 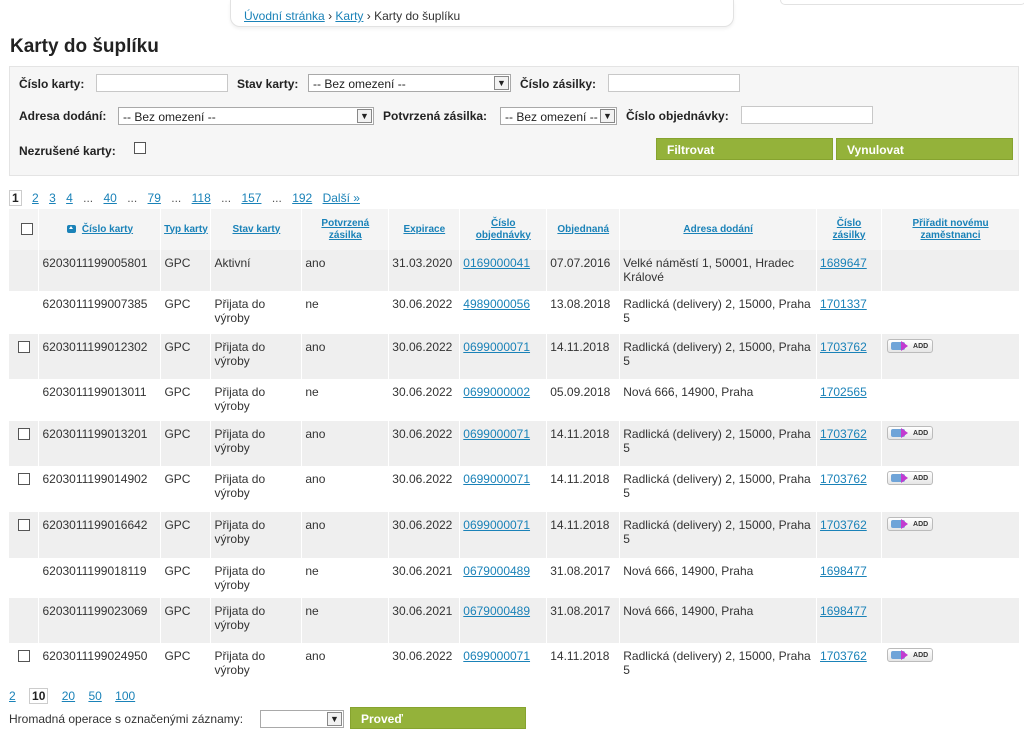 What do you see at coordinates (921, 346) in the screenshot?
I see `add-button-label: ADD` at bounding box center [921, 346].